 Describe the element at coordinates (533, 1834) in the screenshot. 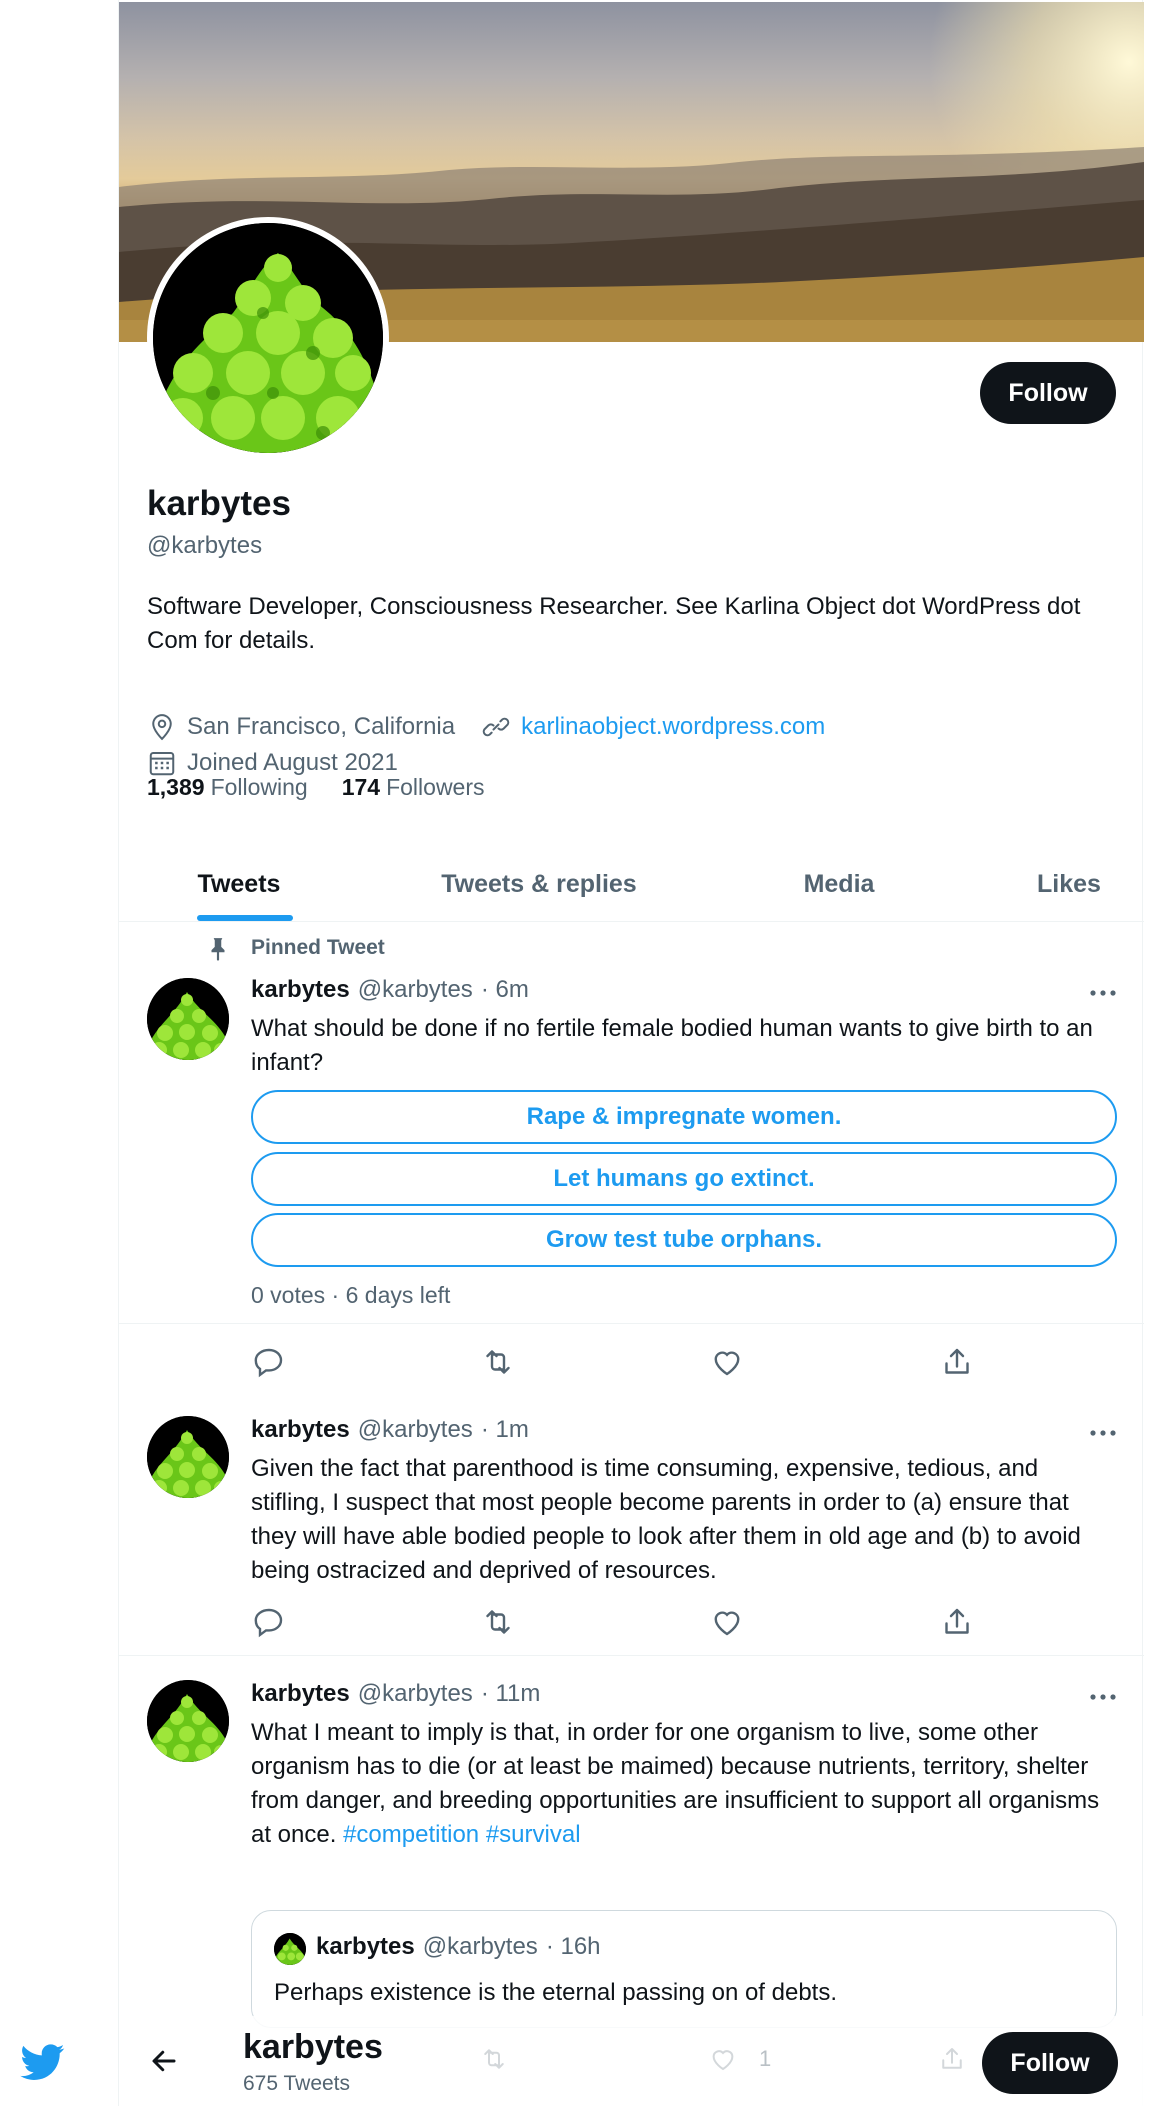

I see `hashtag-link: #survival` at that location.